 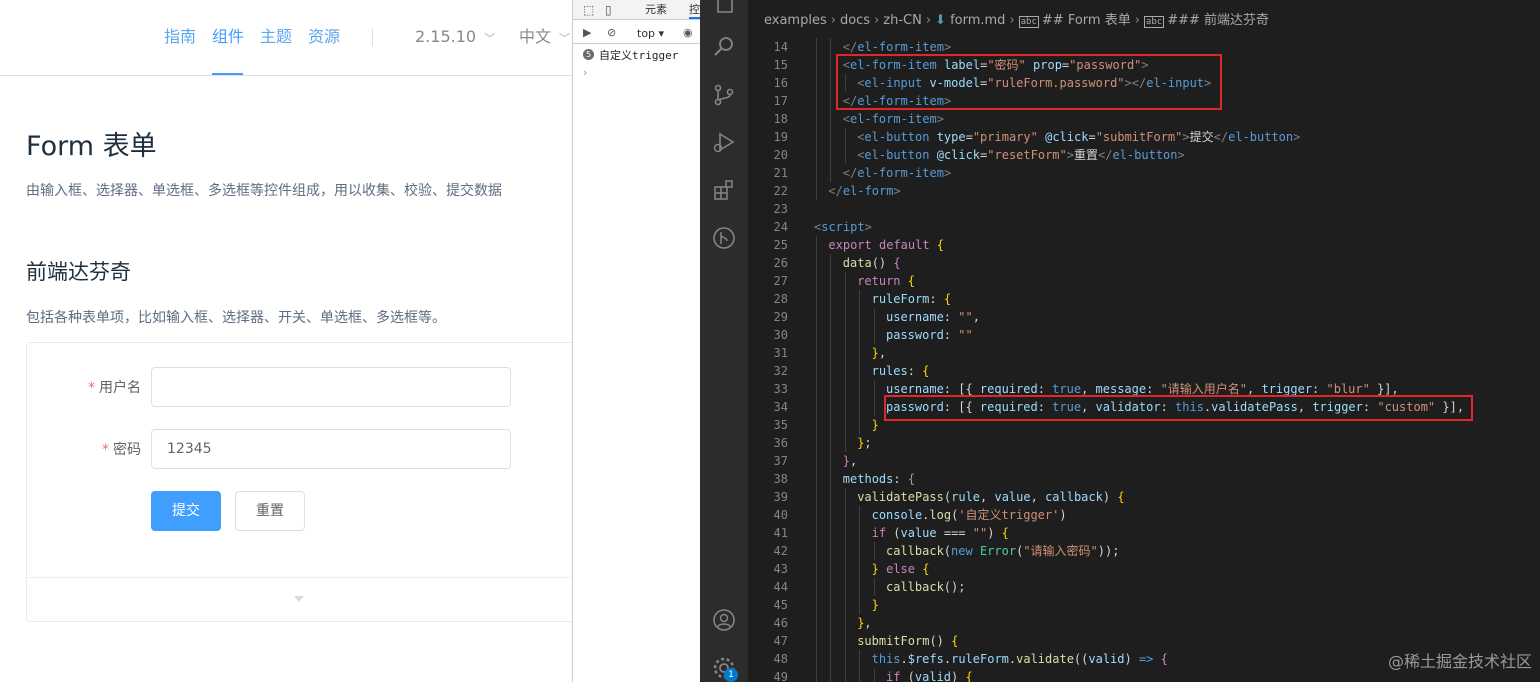 I want to click on code-token: true, so click(x=1067, y=389).